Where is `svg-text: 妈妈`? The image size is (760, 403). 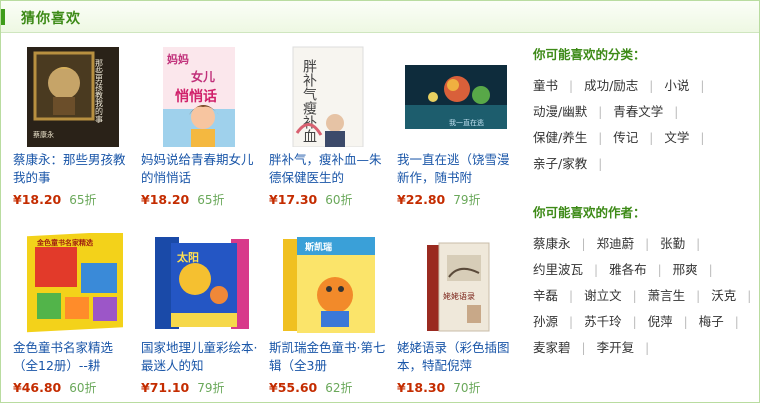 svg-text: 妈妈 is located at coordinates (178, 59).